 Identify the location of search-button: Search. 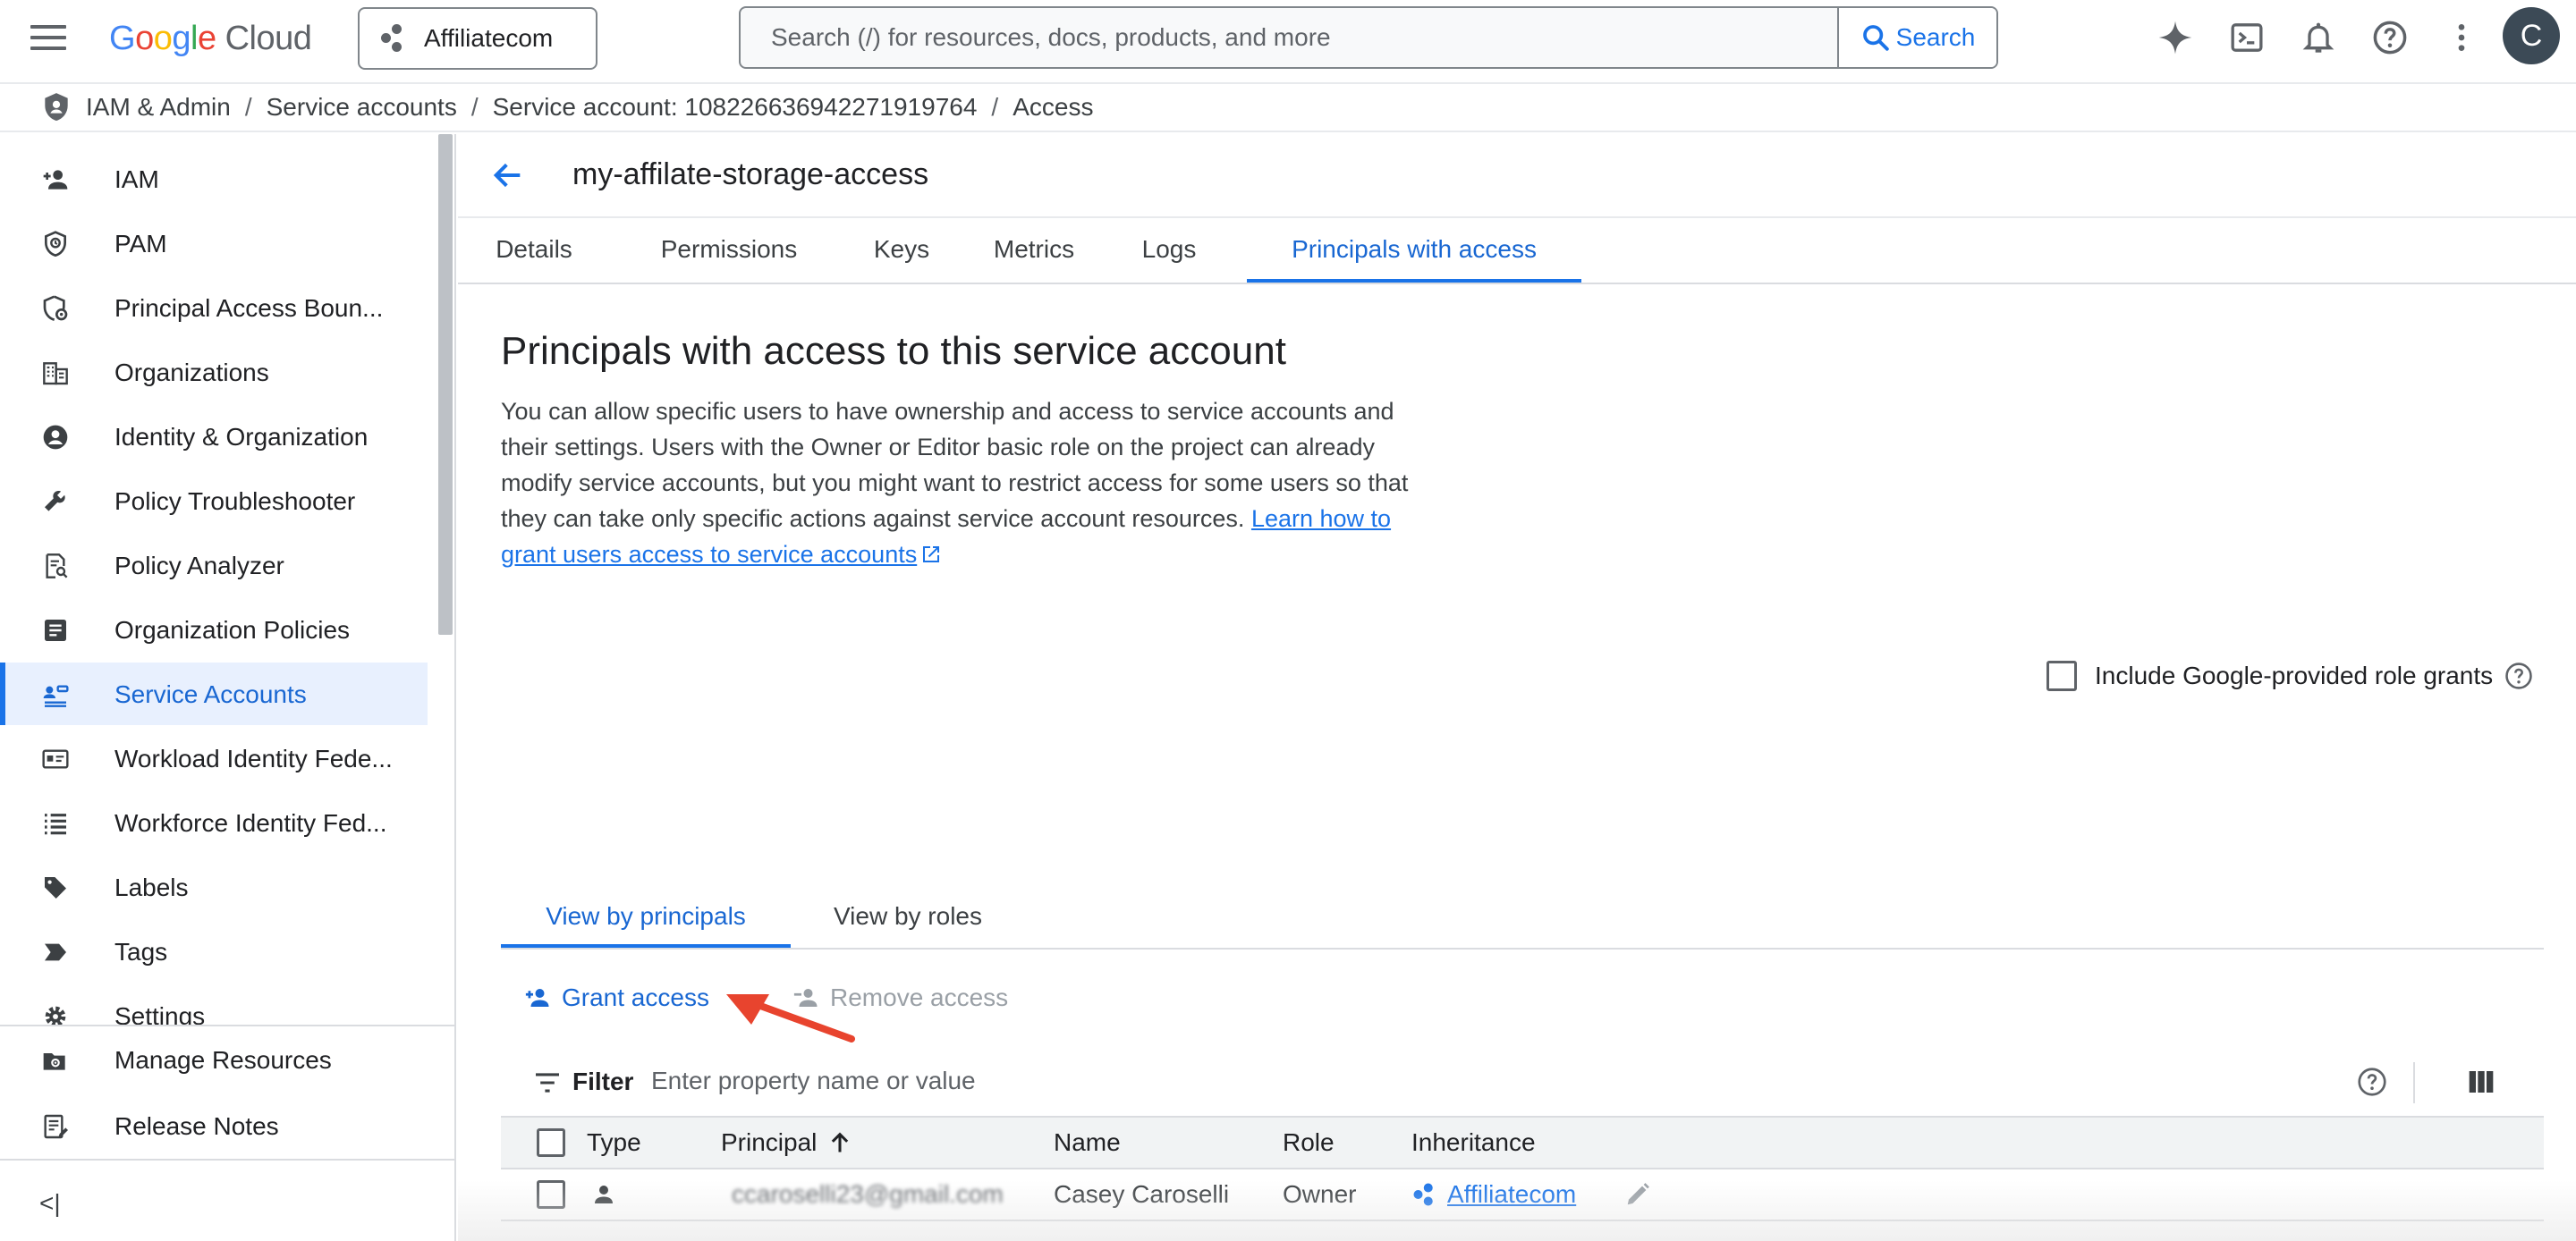
(1916, 37).